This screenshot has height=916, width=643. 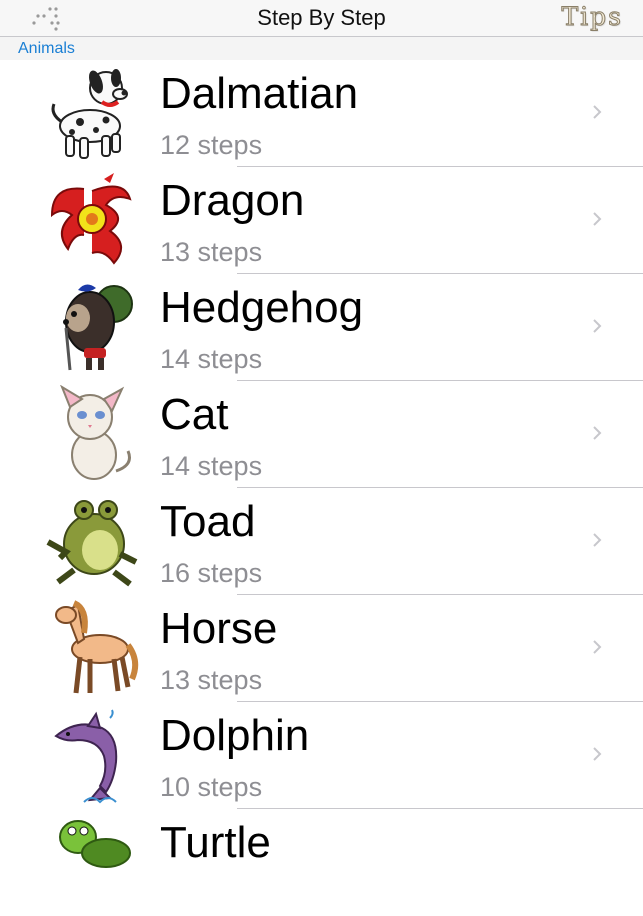 What do you see at coordinates (46, 49) in the screenshot?
I see `section-label-animals: Animals` at bounding box center [46, 49].